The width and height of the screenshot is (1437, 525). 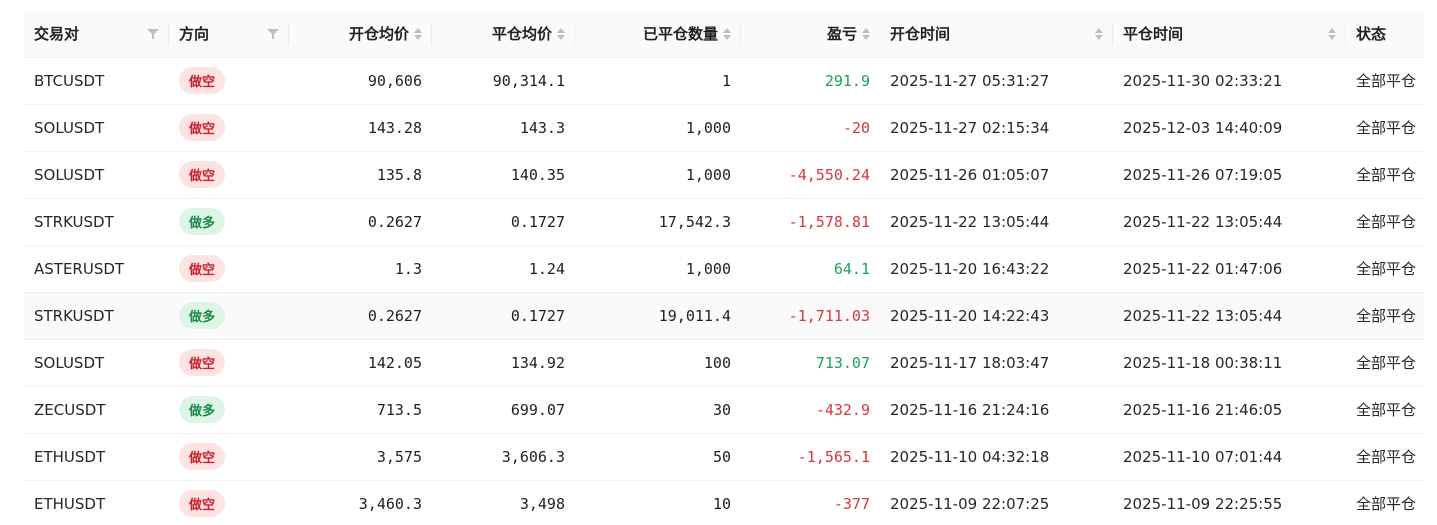 I want to click on cell-open-time: 2025-11-22 13:05:44, so click(x=996, y=222).